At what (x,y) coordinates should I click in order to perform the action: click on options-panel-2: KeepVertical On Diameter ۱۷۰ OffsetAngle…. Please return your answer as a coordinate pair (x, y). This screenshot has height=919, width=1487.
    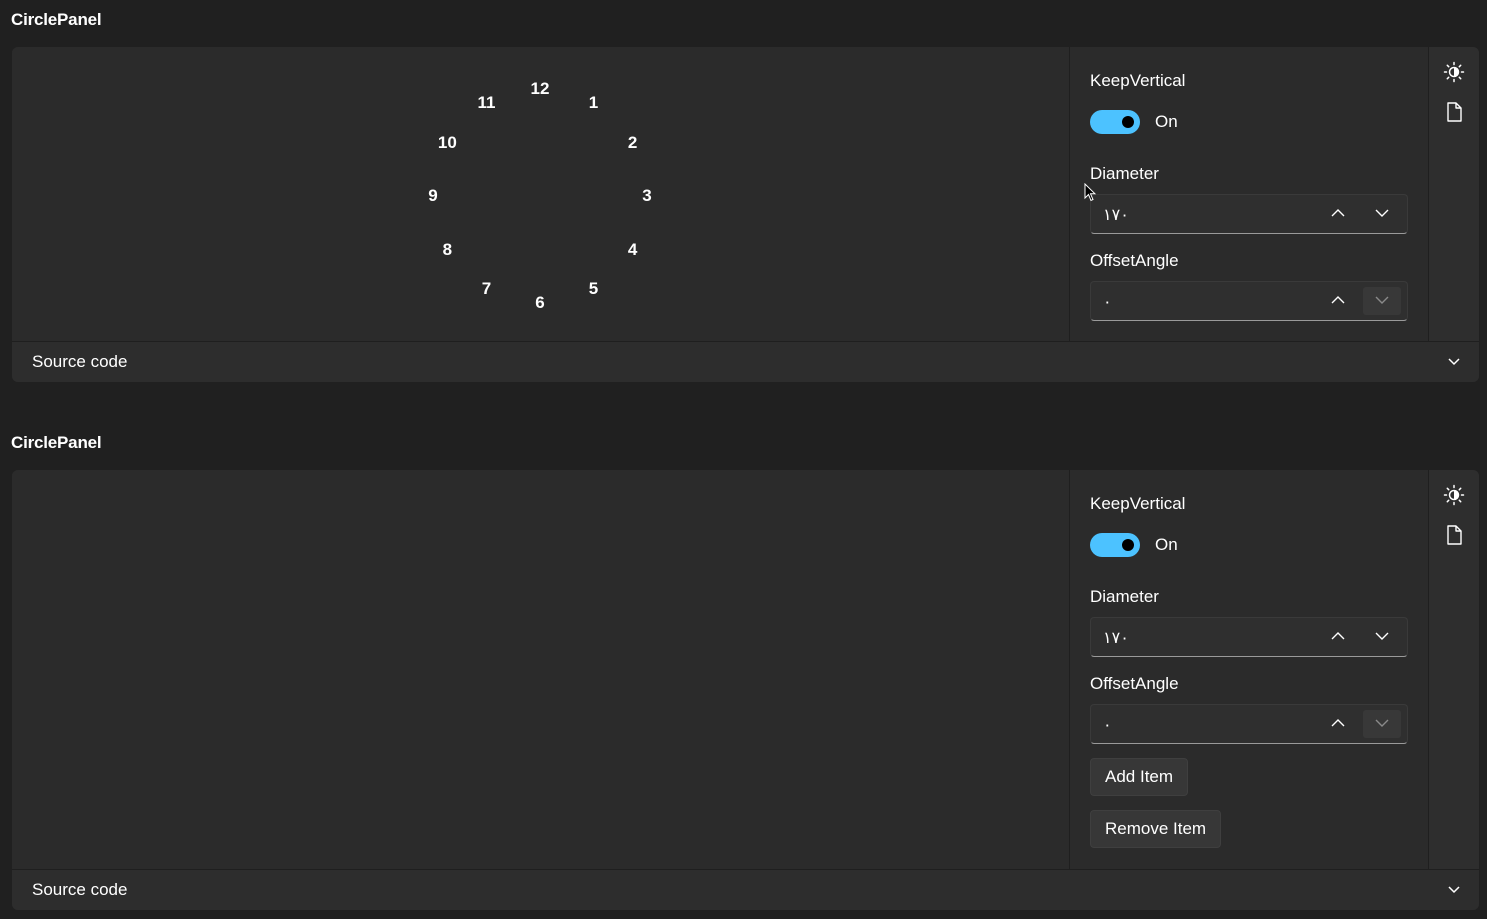
    Looking at the image, I should click on (1249, 669).